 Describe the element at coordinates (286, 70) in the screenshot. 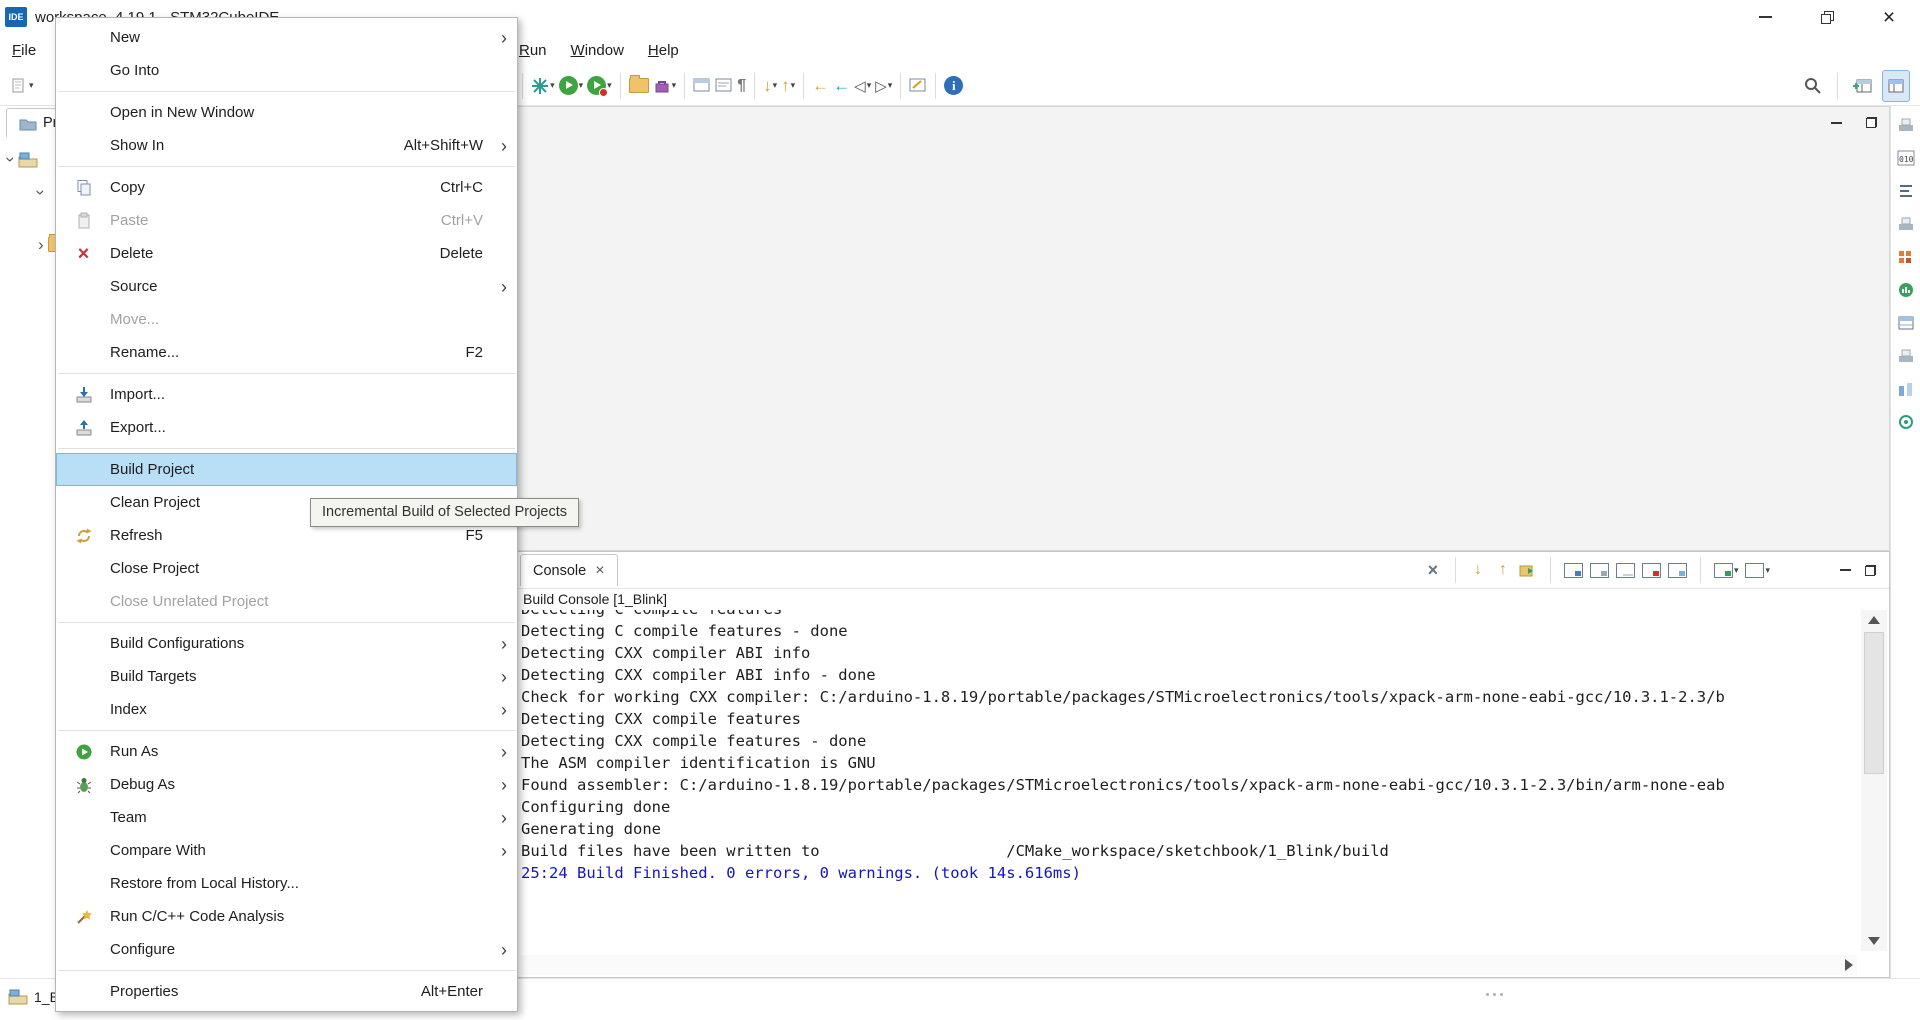

I see `menu-item-go-into: Go Into` at that location.